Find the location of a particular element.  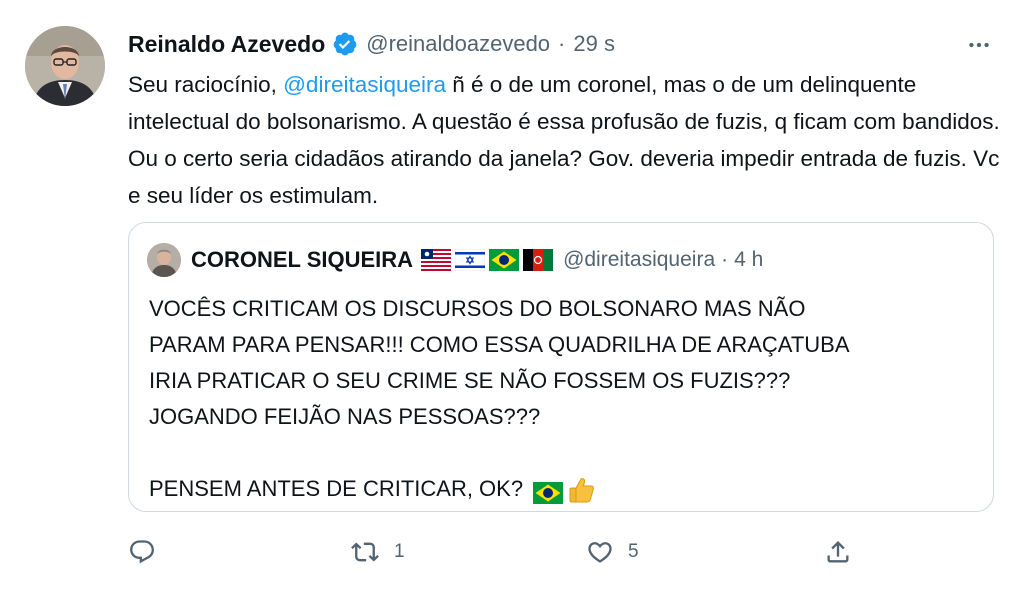

share-icon is located at coordinates (838, 552).